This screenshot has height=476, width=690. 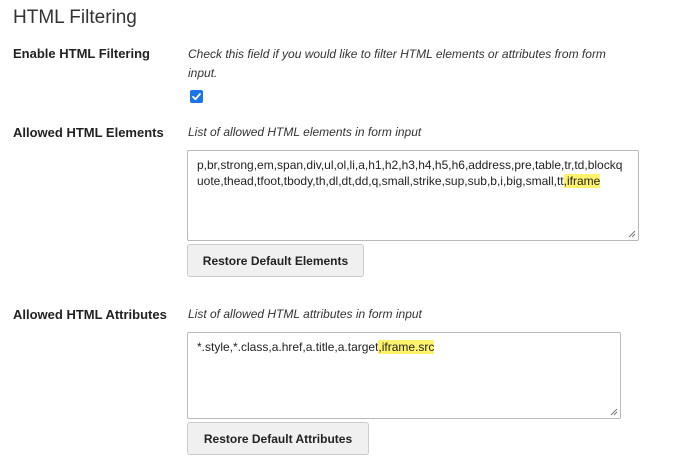 I want to click on enable-filtering-checkbox, so click(x=196, y=96).